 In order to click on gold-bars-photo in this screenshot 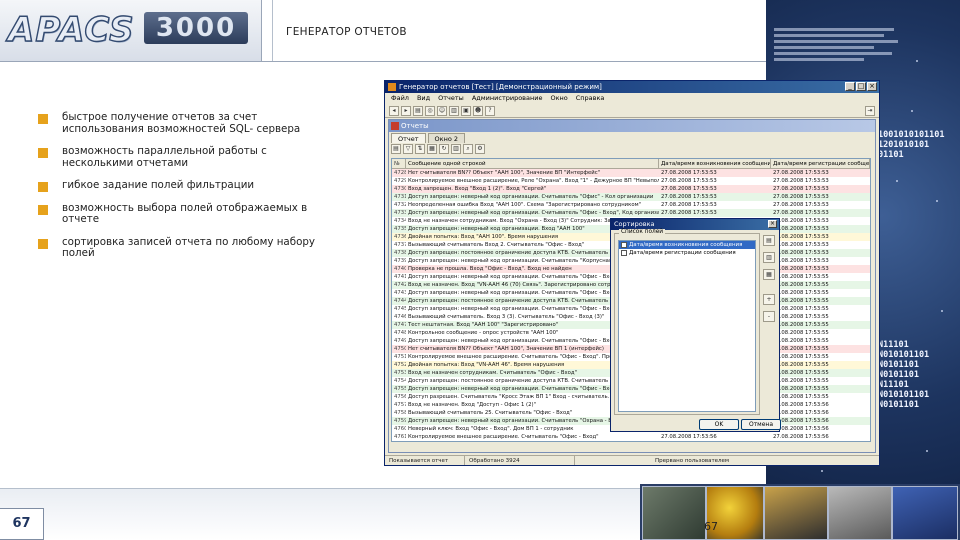, I will do `click(796, 513)`.